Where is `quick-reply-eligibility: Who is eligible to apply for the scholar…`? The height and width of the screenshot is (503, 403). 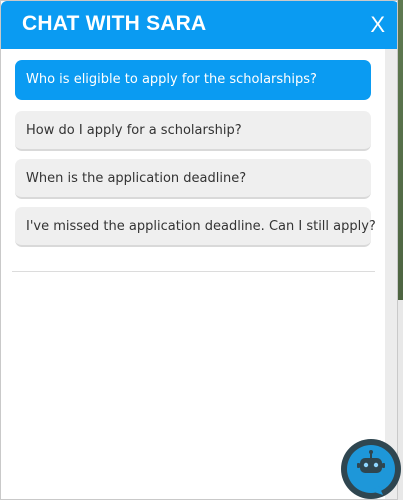
quick-reply-eligibility: Who is eligible to apply for the scholar… is located at coordinates (193, 80).